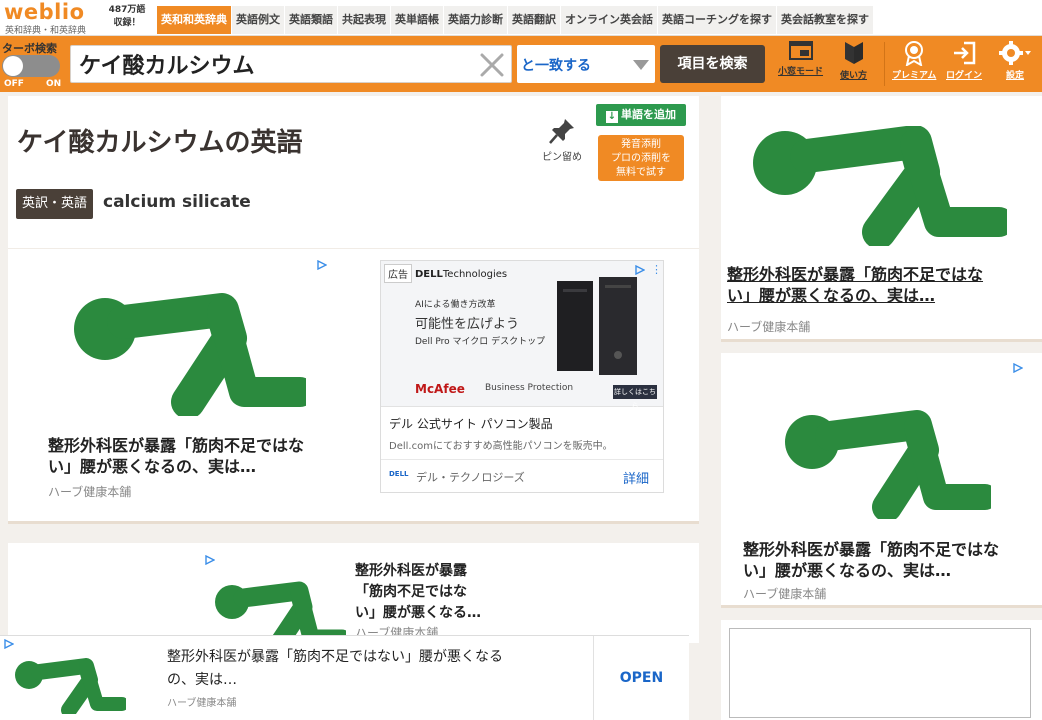 This screenshot has width=1042, height=720. What do you see at coordinates (476, 20) in the screenshot?
I see `tab-english-test: 英語力診断` at bounding box center [476, 20].